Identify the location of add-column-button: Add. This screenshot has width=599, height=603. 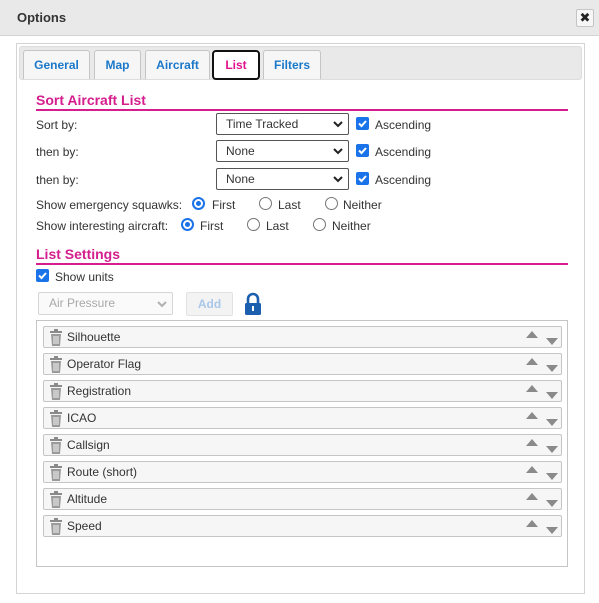
(209, 304).